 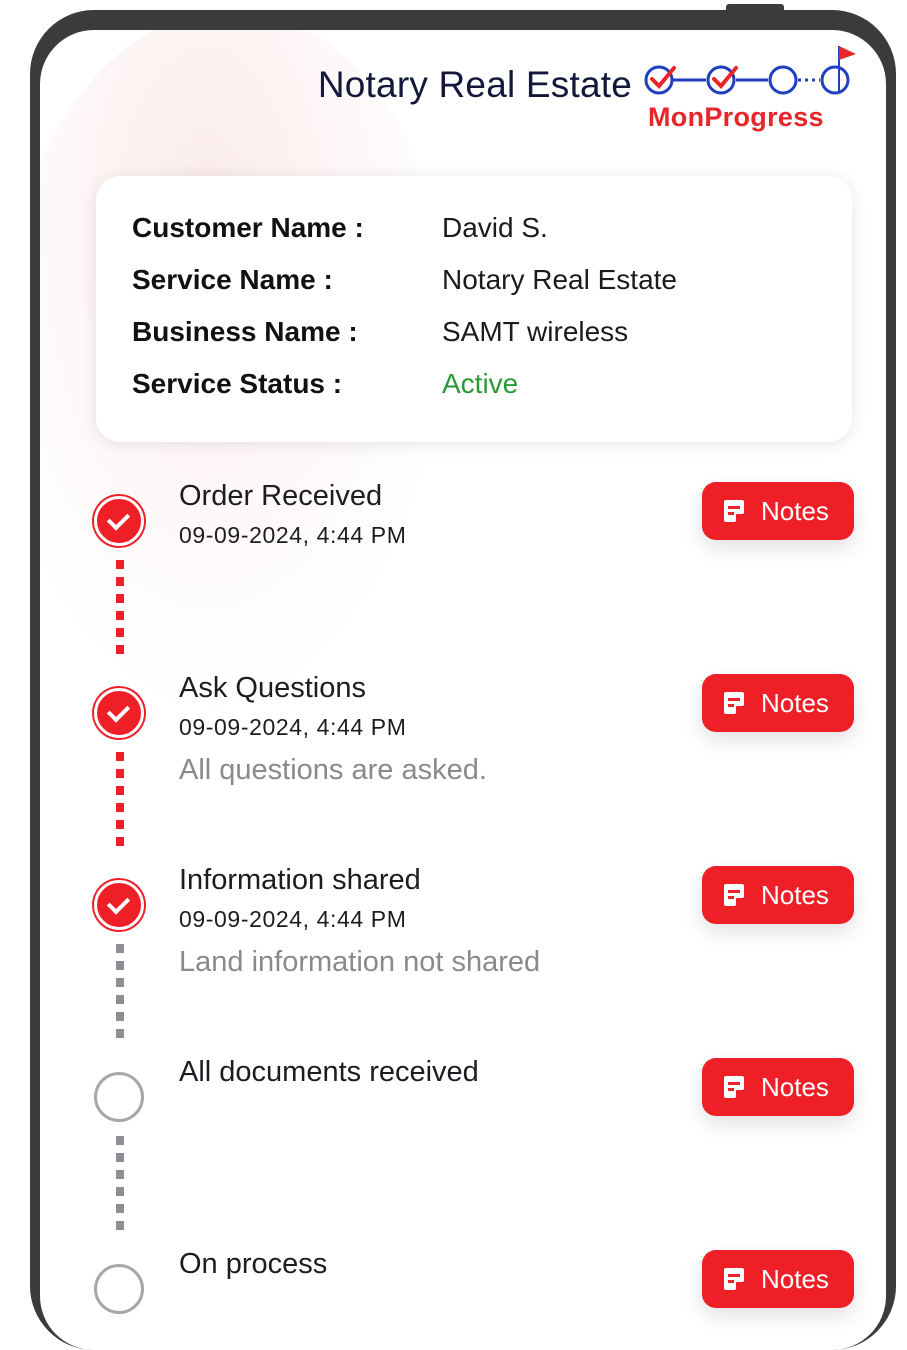 I want to click on detail-row-business-name: Business Name : SAMT wireless, so click(x=482, y=336).